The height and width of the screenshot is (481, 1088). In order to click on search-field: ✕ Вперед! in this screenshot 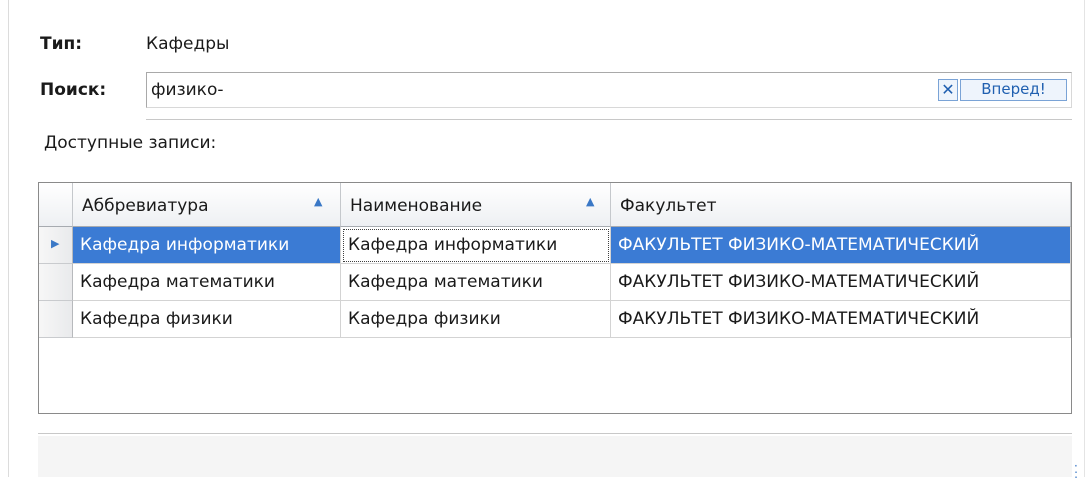, I will do `click(609, 90)`.